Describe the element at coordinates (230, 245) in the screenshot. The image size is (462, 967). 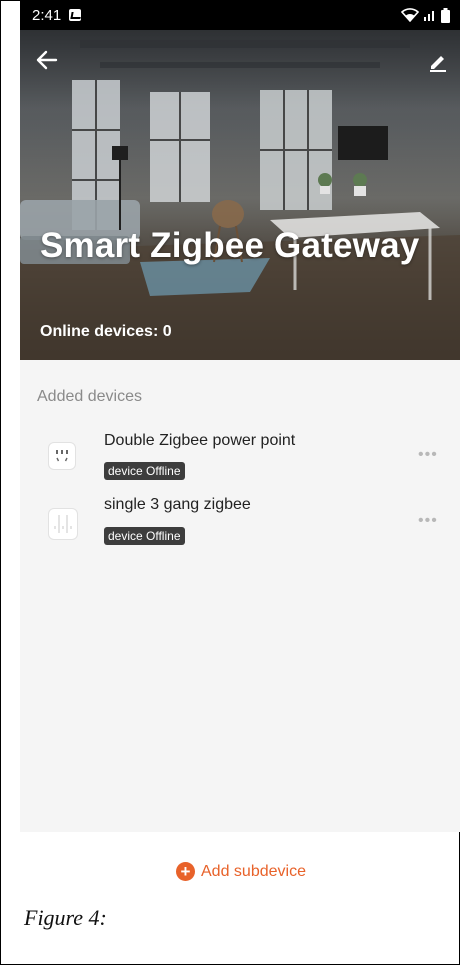
I see `page-title: Smart Zigbee Gateway` at that location.